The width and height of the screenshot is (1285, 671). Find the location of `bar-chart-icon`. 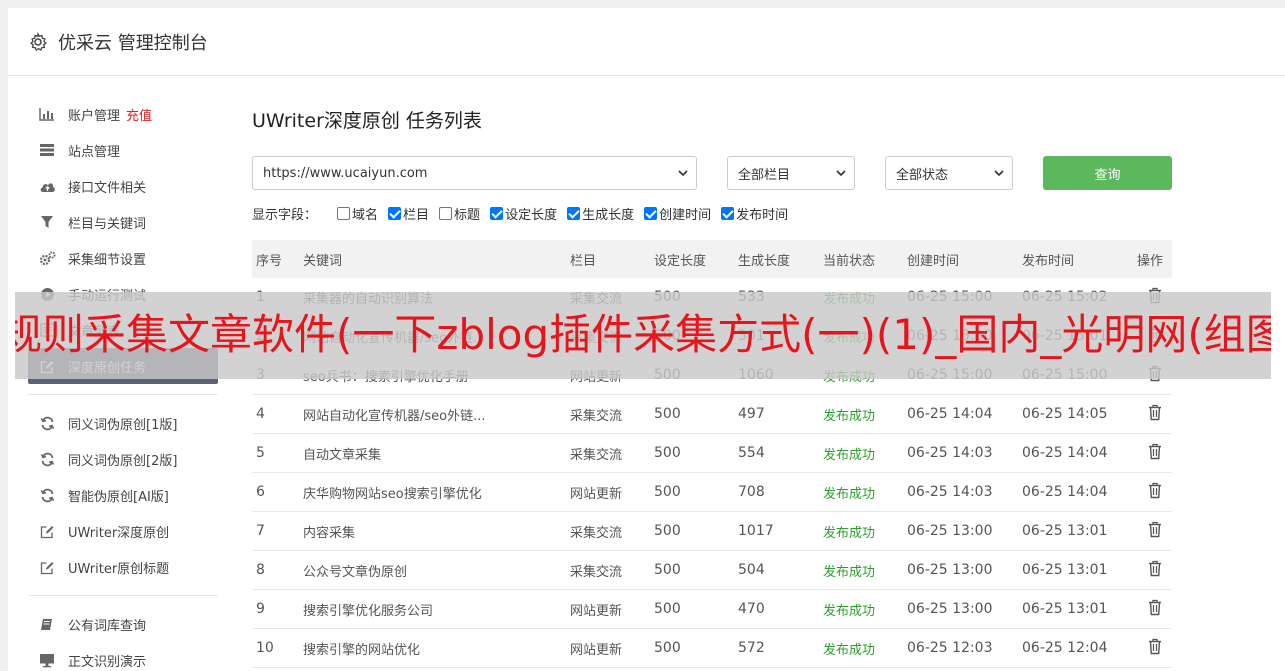

bar-chart-icon is located at coordinates (47, 114).